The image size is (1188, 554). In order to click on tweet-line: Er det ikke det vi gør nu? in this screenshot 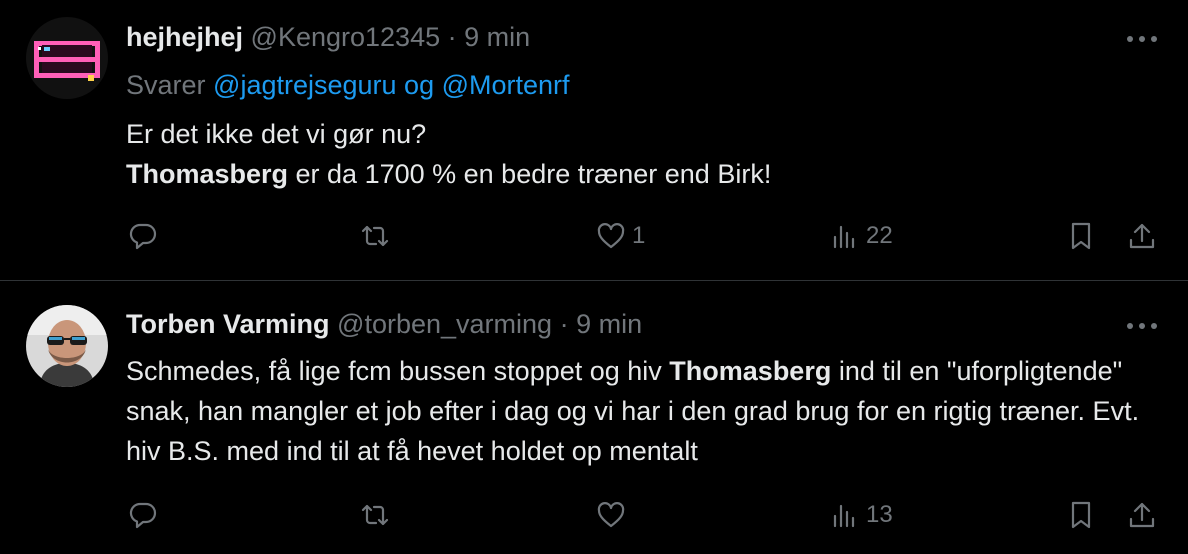, I will do `click(448, 134)`.